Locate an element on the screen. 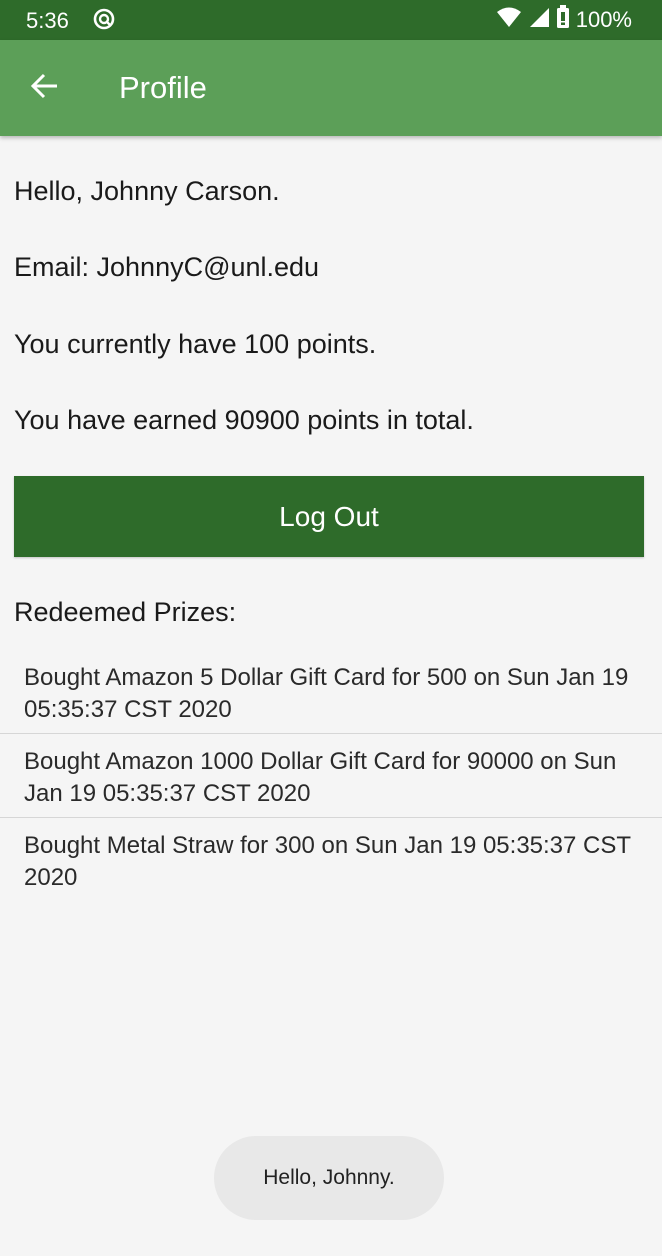  redeemed-prizes-heading: Redeemed Prizes: is located at coordinates (125, 612).